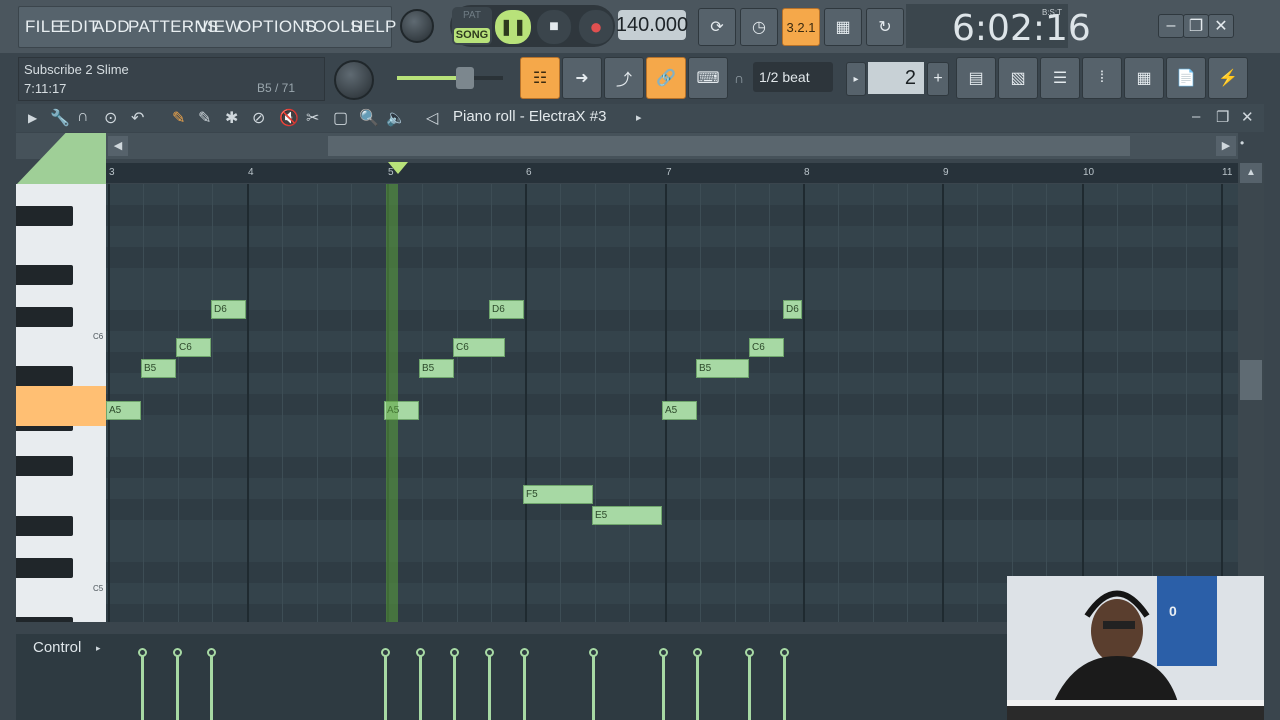 This screenshot has height=720, width=1280. What do you see at coordinates (60, 118) in the screenshot?
I see `wrench-icon: 🔧` at bounding box center [60, 118].